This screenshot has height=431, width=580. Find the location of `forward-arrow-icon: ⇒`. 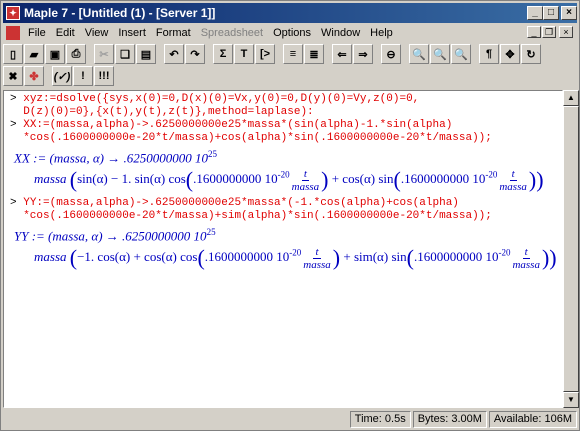

forward-arrow-icon: ⇒ is located at coordinates (363, 54).